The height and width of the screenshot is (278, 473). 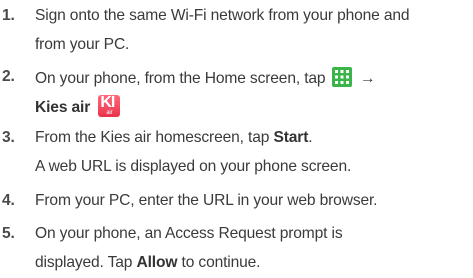 I want to click on kies-air-icon-subtext: air, so click(x=109, y=113).